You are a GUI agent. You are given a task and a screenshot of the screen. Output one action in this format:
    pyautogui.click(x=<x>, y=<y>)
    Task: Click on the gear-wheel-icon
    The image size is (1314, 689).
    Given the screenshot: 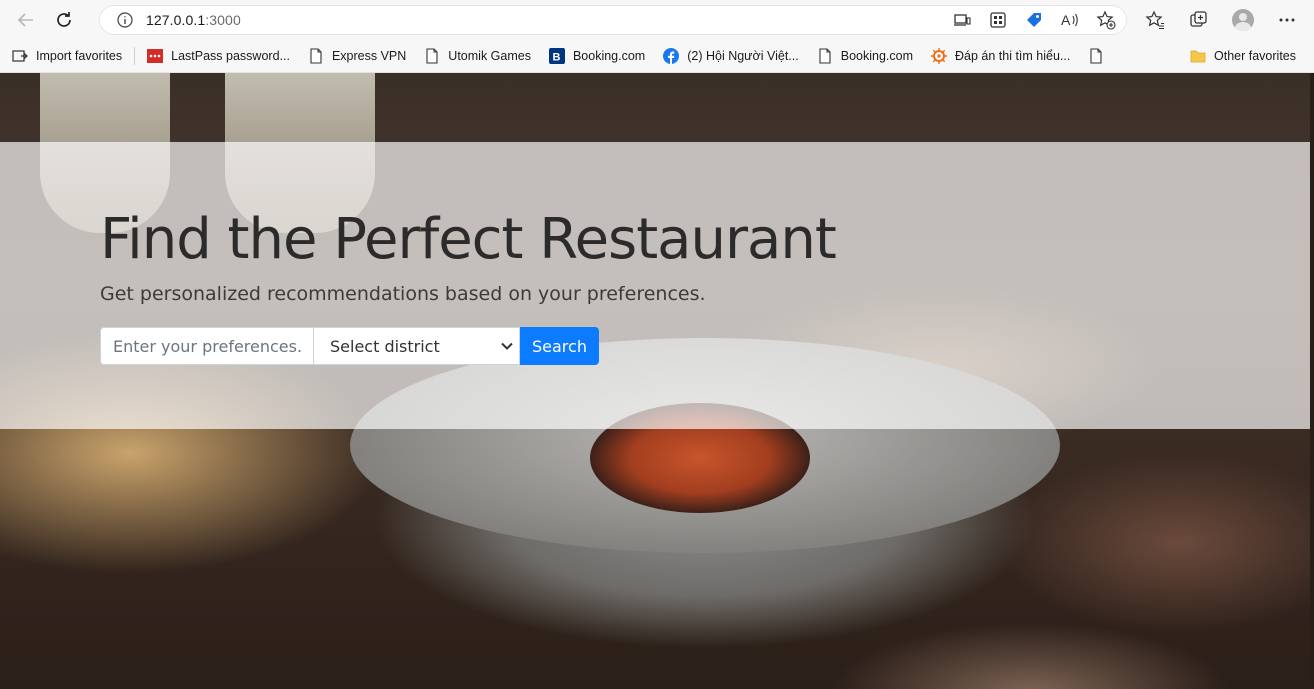 What is the action you would take?
    pyautogui.click(x=939, y=56)
    